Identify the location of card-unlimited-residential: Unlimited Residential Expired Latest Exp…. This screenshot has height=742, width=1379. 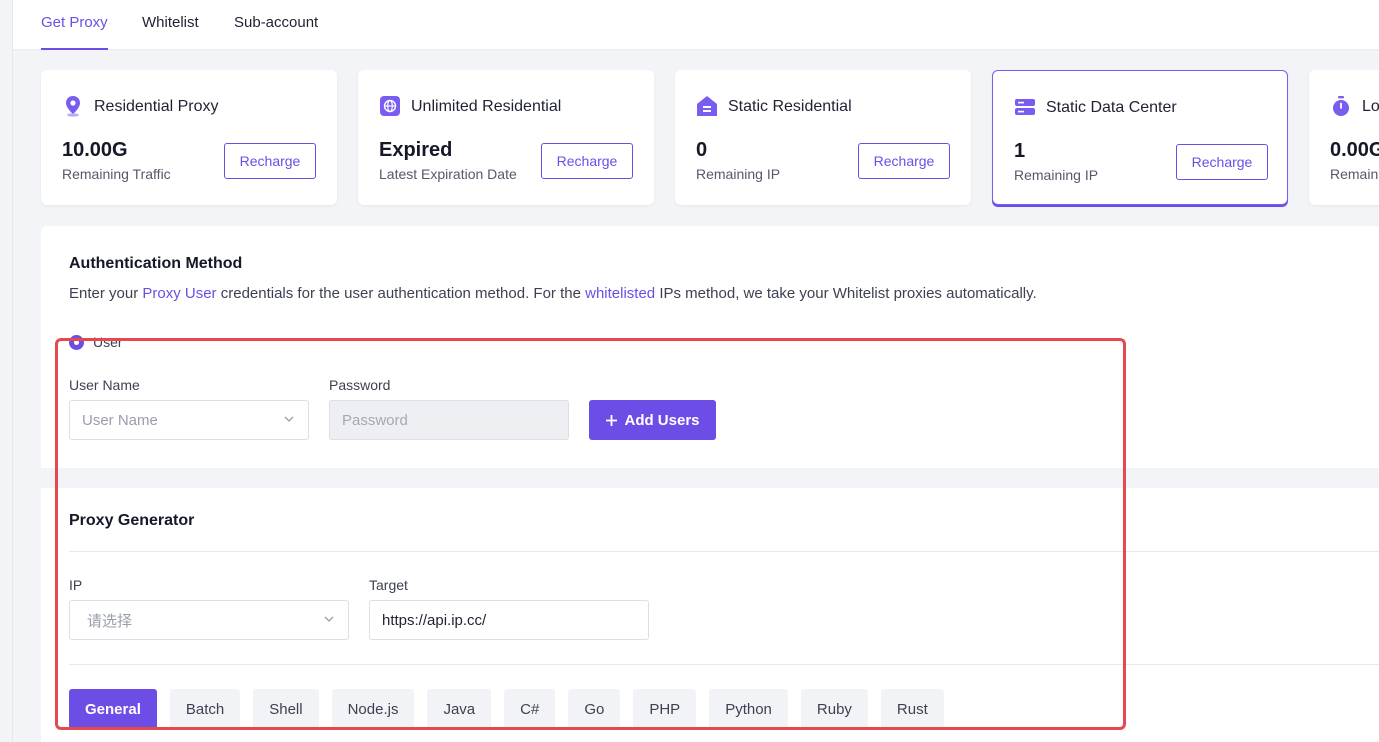
(506, 137).